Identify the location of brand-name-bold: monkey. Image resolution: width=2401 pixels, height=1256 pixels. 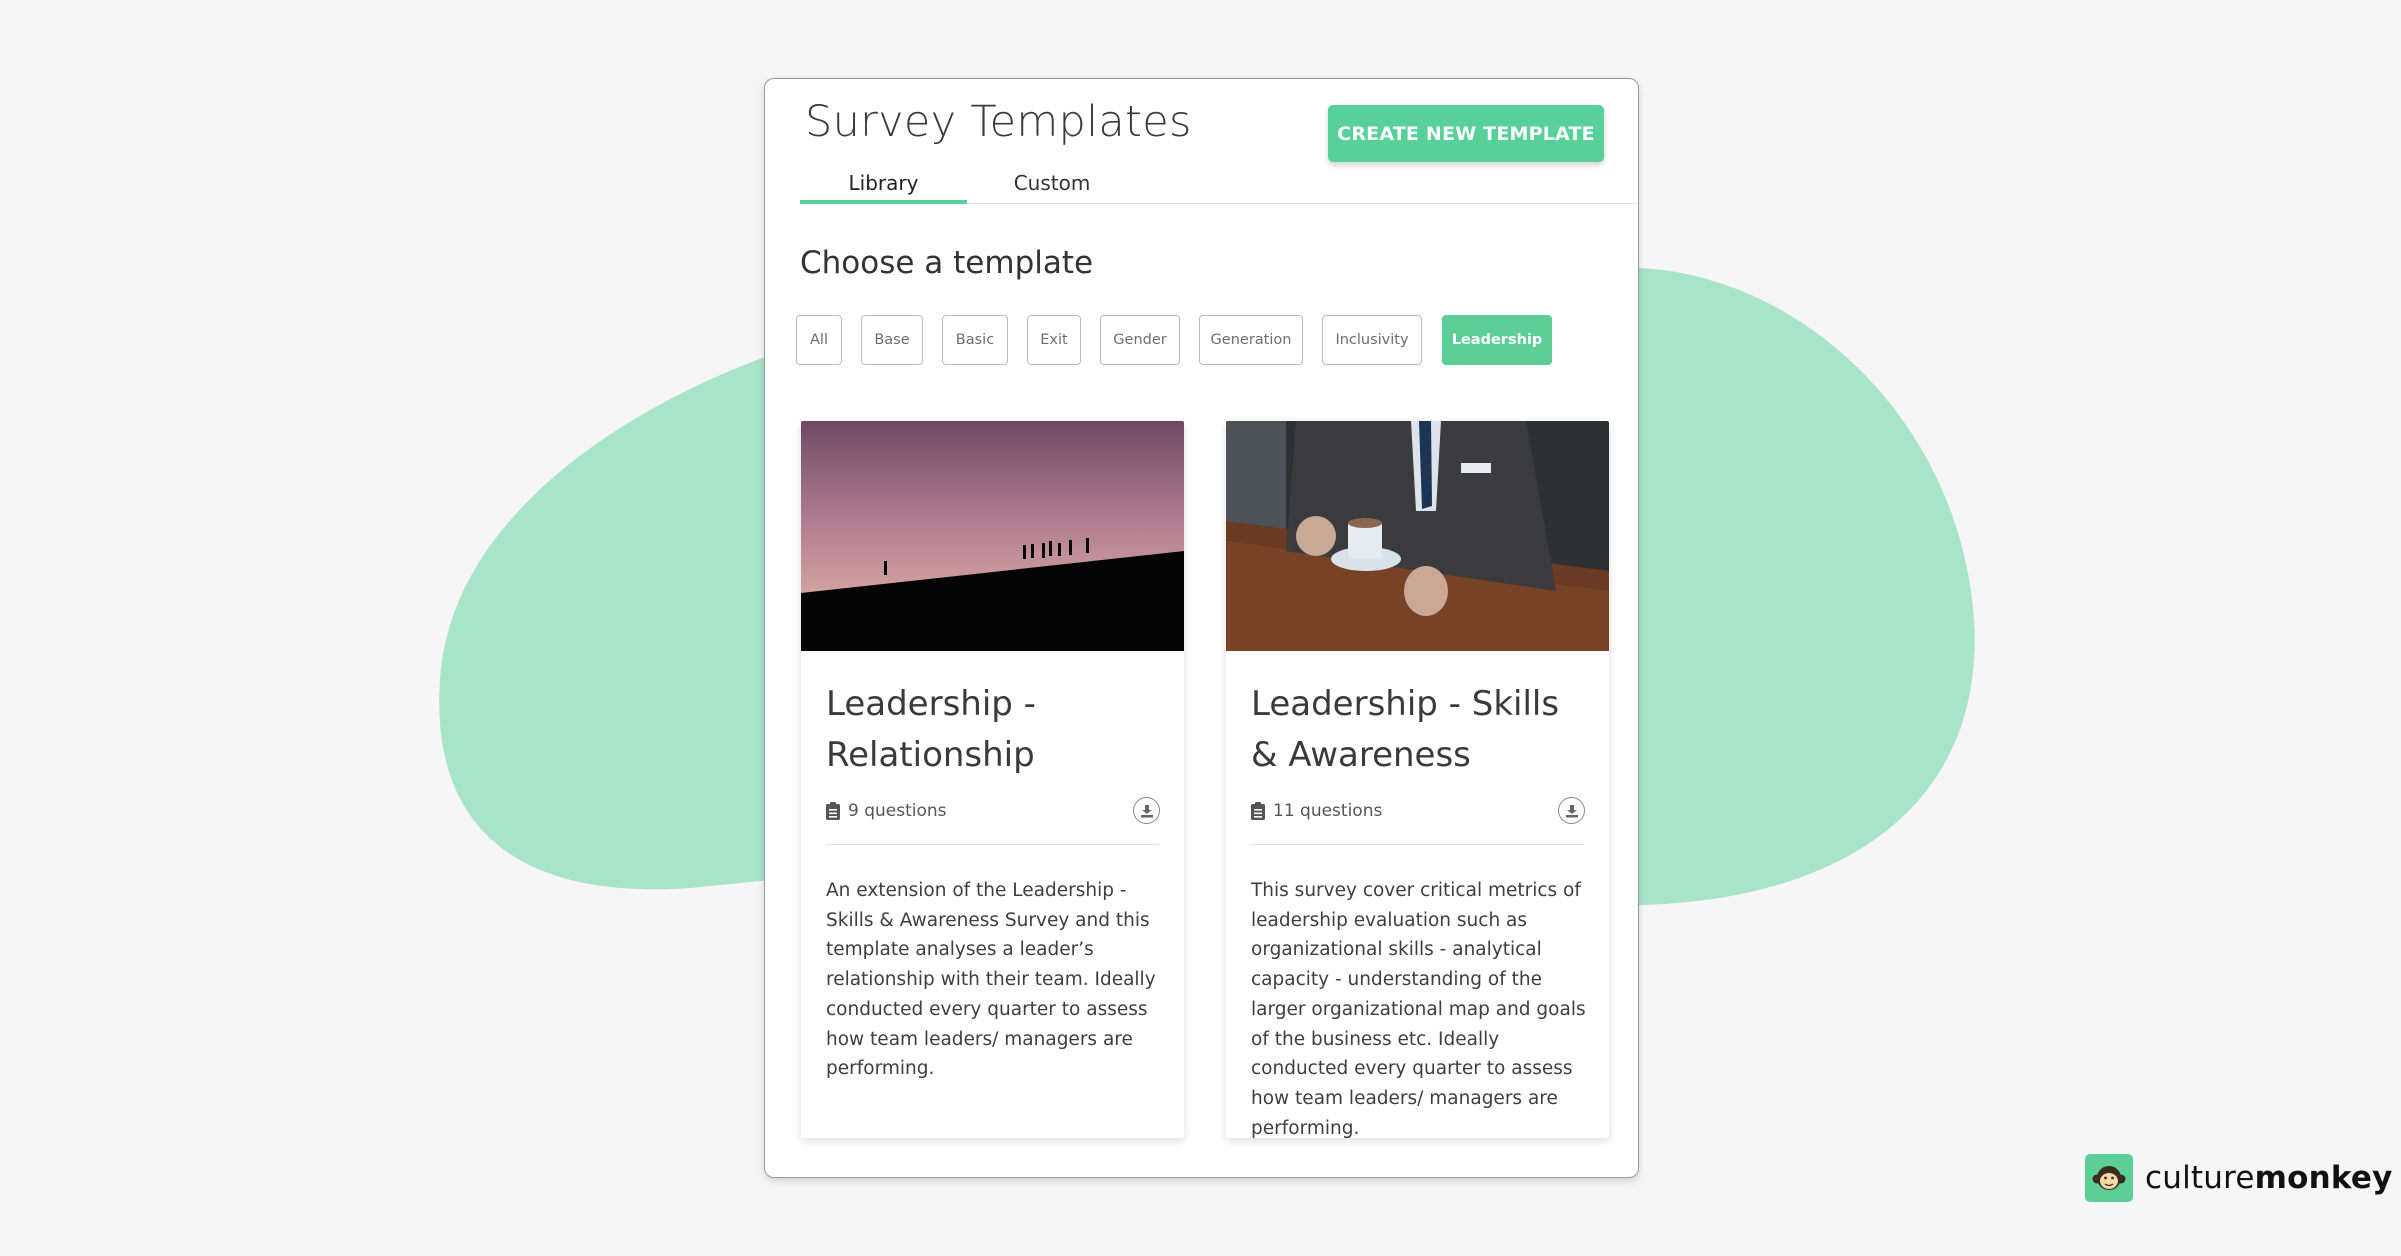
(2323, 1178).